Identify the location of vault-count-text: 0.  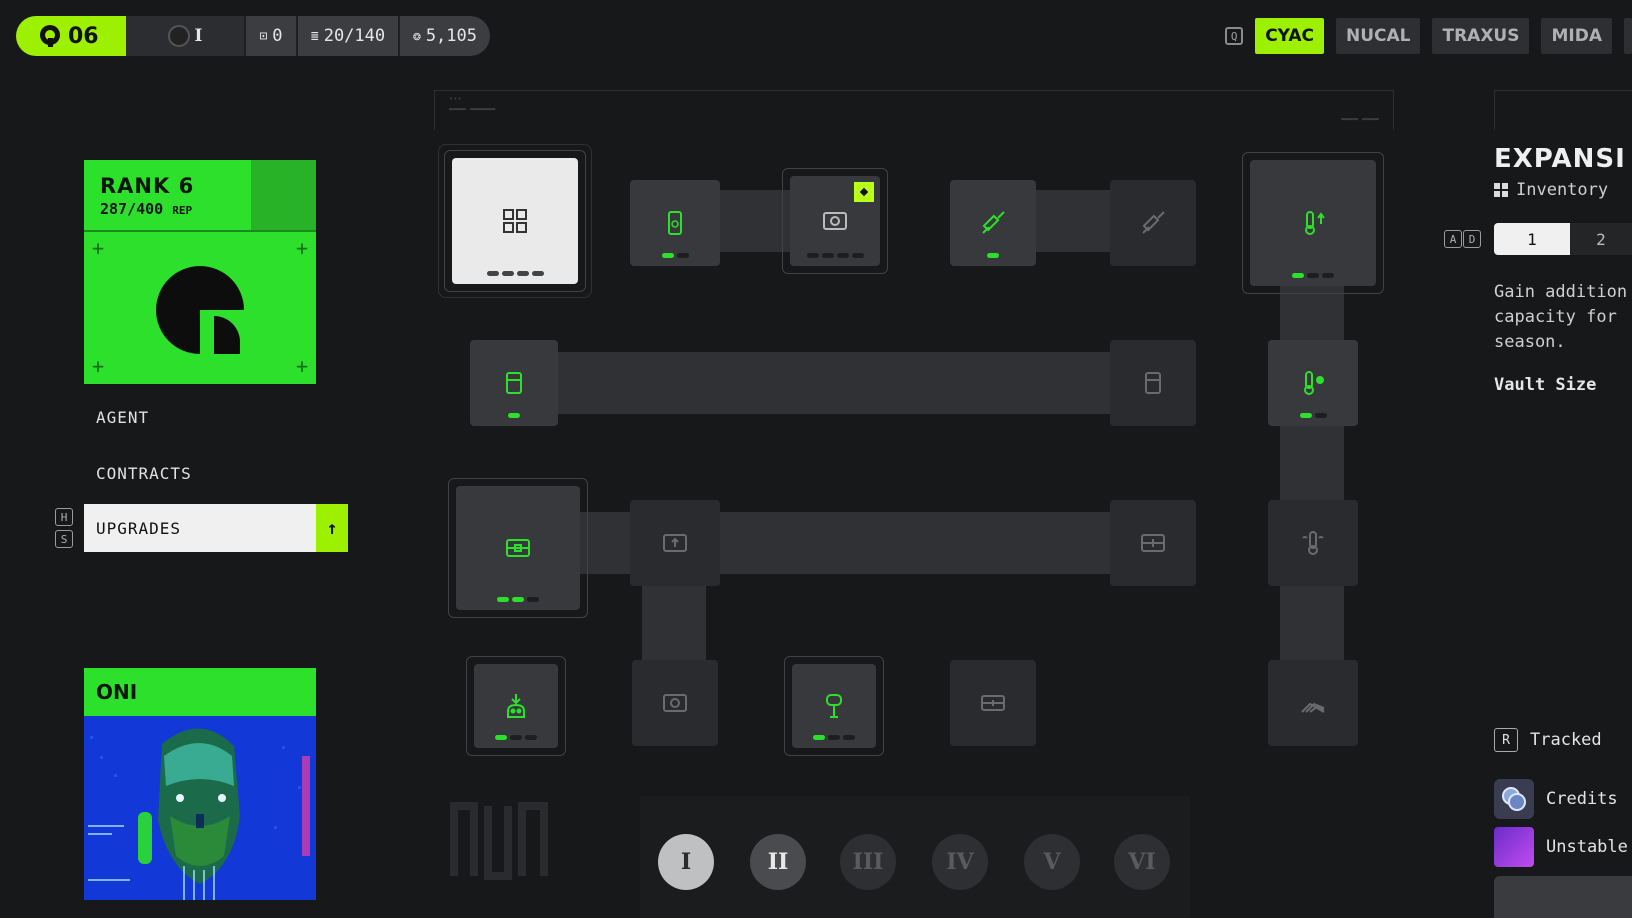
(277, 36).